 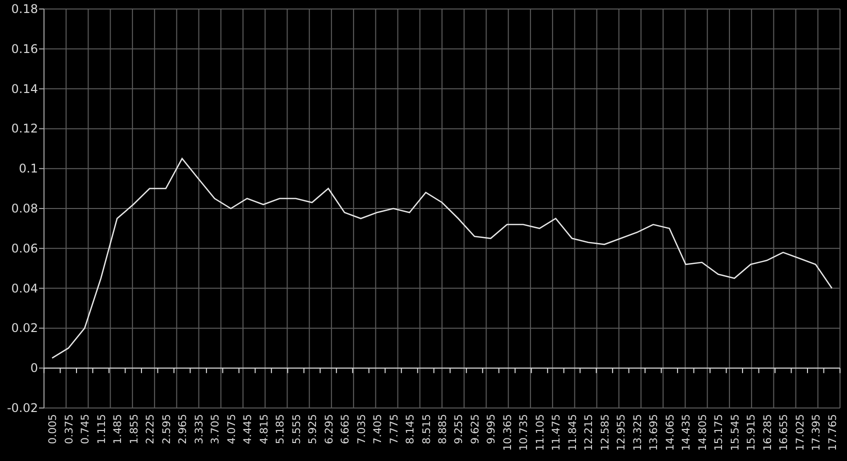 What do you see at coordinates (183, 429) in the screenshot?
I see `x-tick-label: 2.965` at bounding box center [183, 429].